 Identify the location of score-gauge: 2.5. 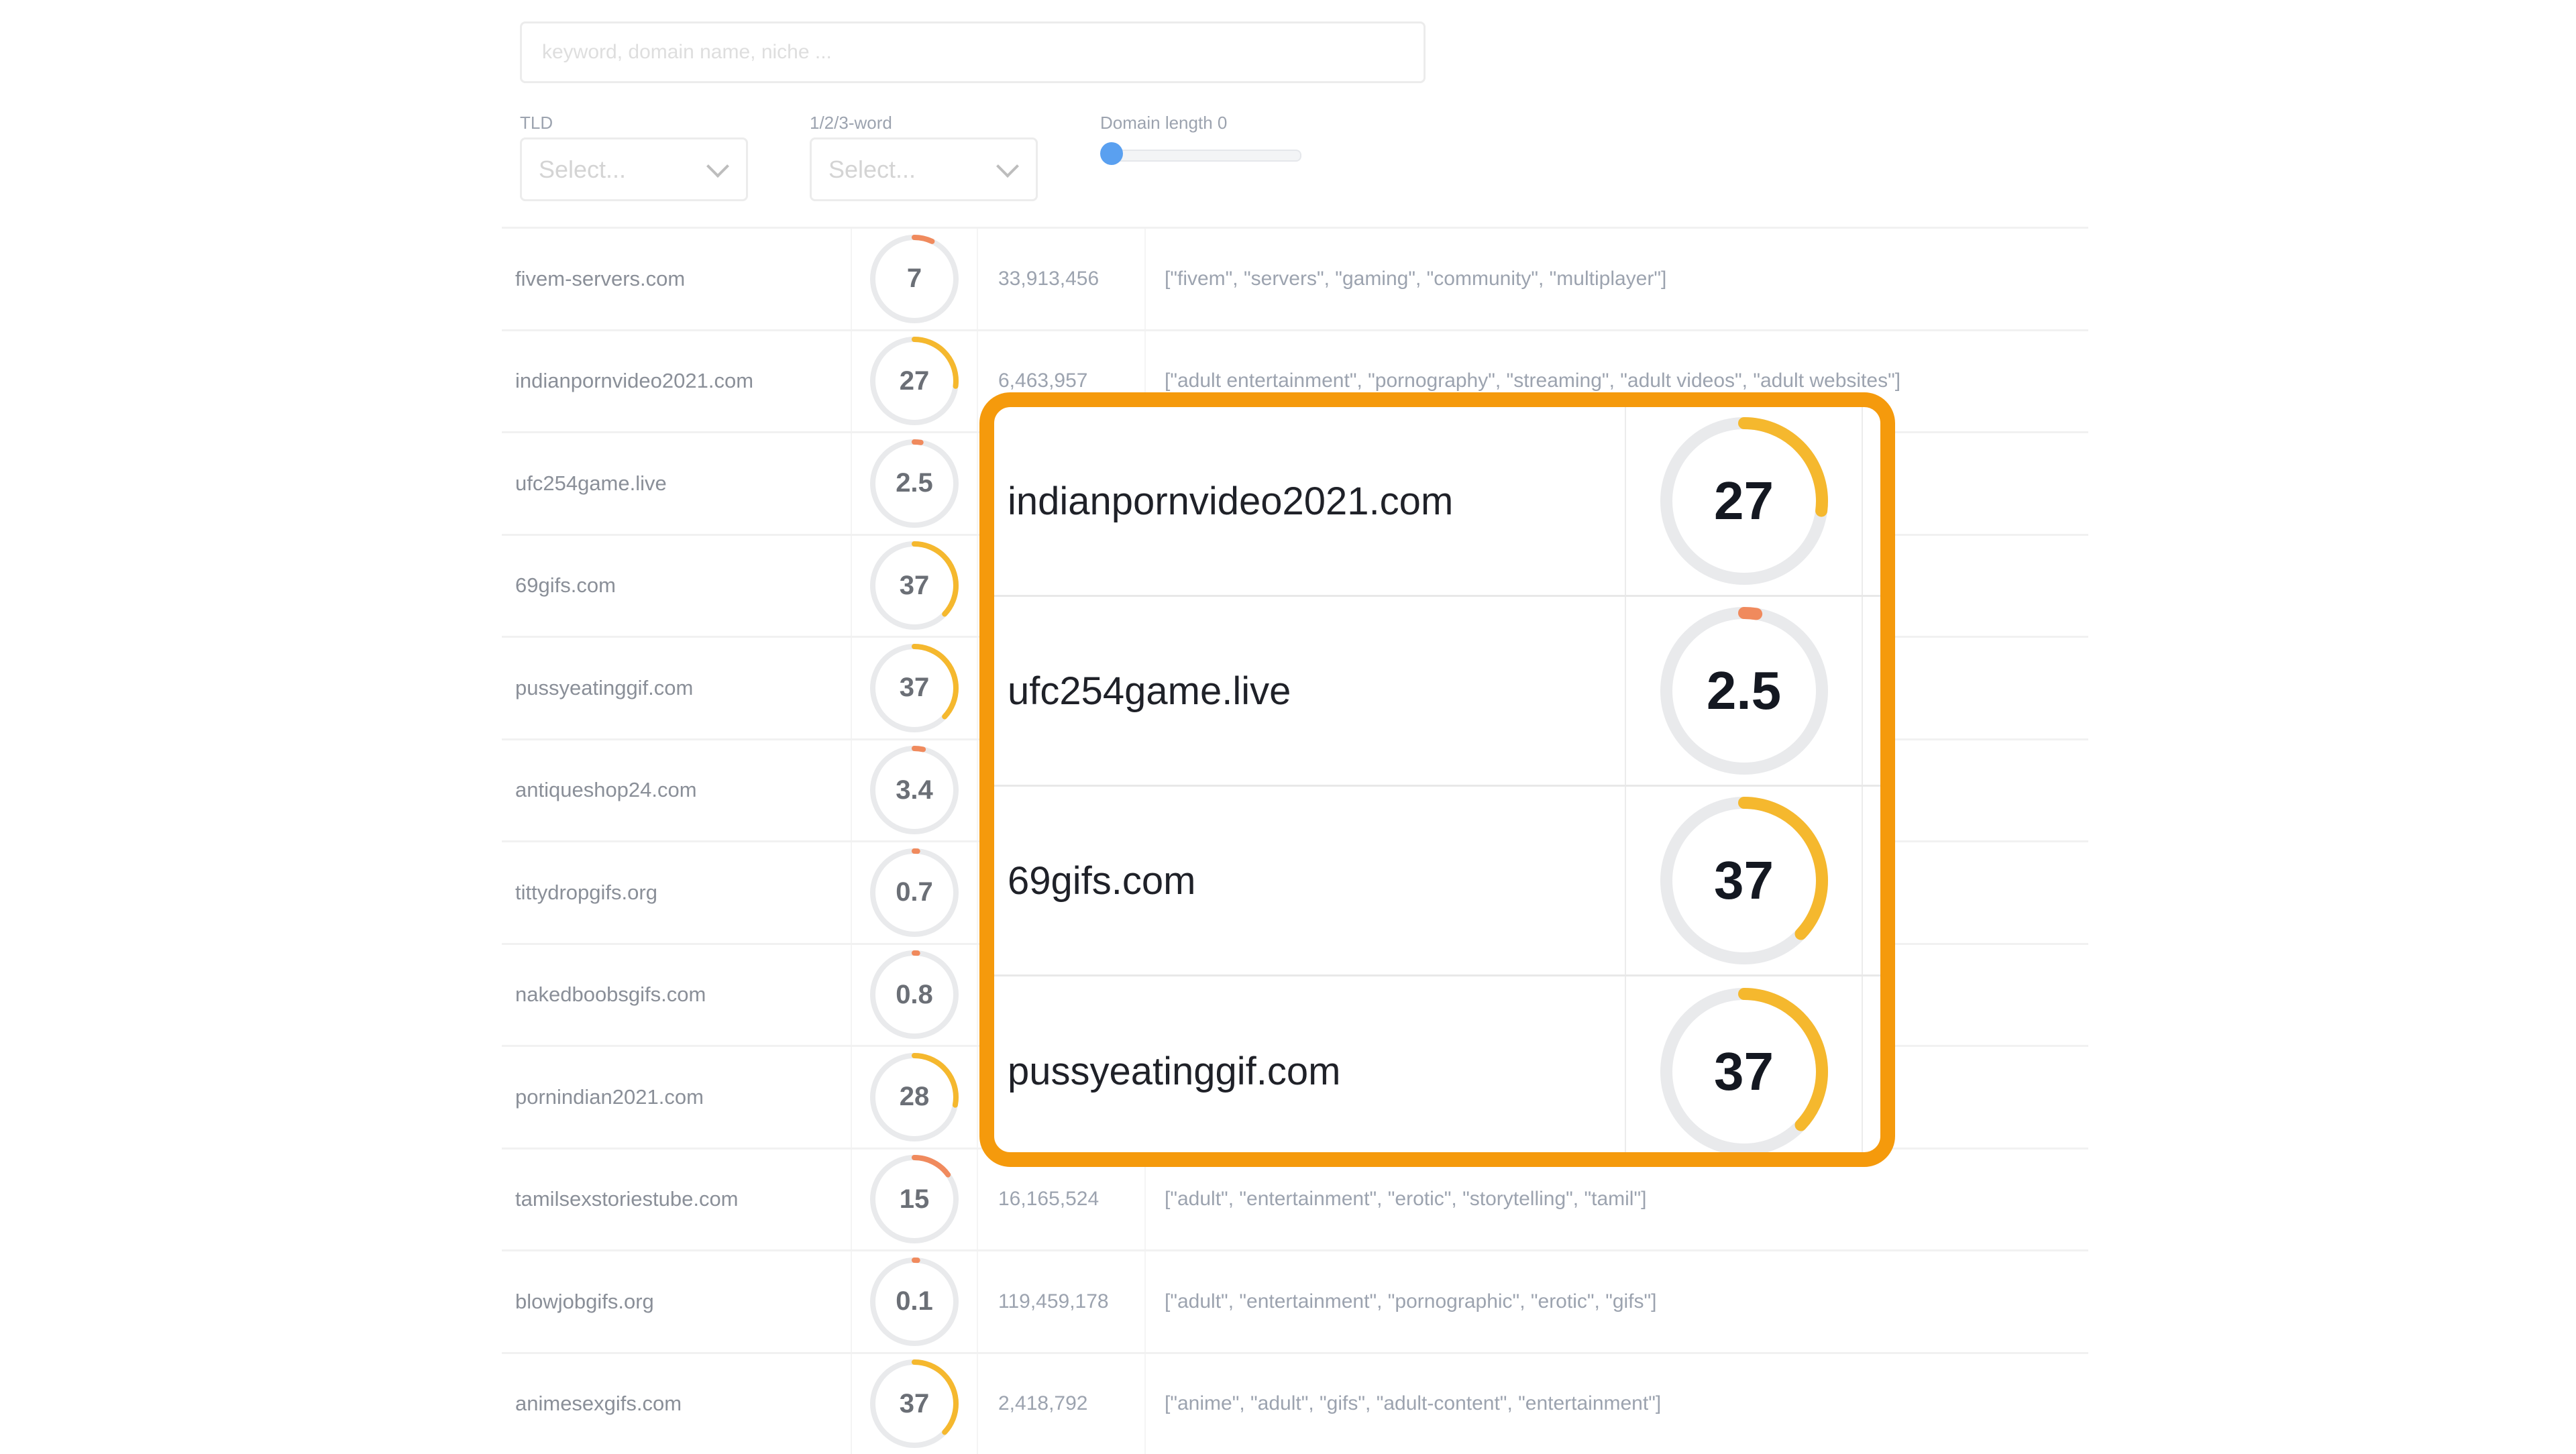
(914, 483).